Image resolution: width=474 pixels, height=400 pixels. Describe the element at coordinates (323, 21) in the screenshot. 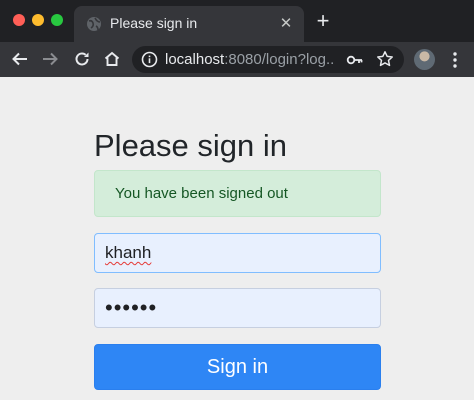

I see `new-tab-button: +` at that location.